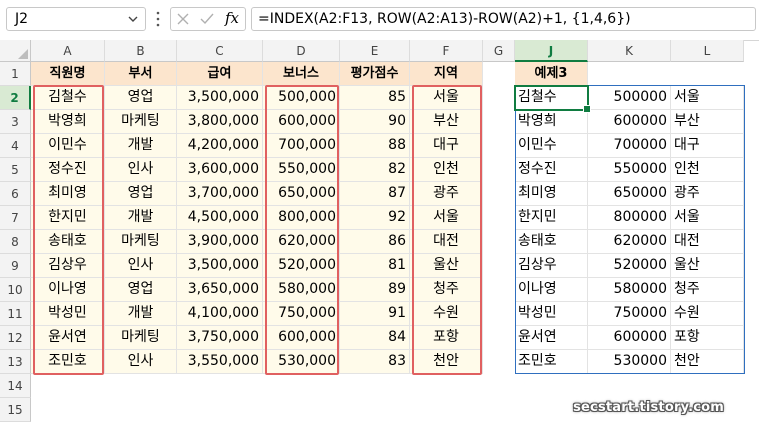 The image size is (759, 422). I want to click on result-cell-name: 한지민, so click(551, 218).